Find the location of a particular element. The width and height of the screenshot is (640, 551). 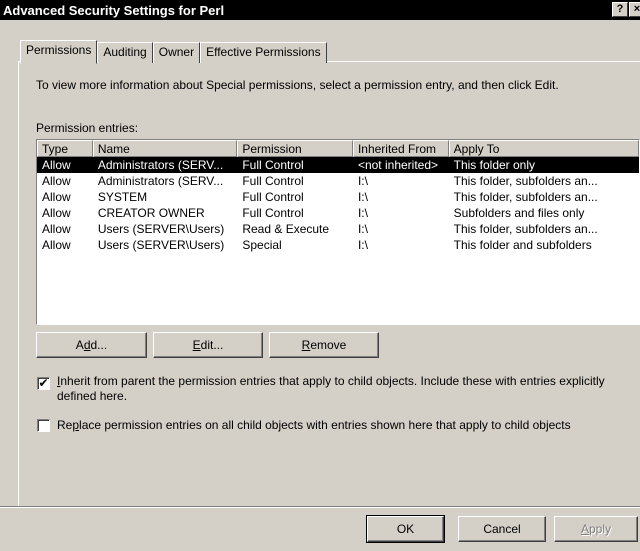

column-header-apply-to: Apply To is located at coordinates (543, 148).